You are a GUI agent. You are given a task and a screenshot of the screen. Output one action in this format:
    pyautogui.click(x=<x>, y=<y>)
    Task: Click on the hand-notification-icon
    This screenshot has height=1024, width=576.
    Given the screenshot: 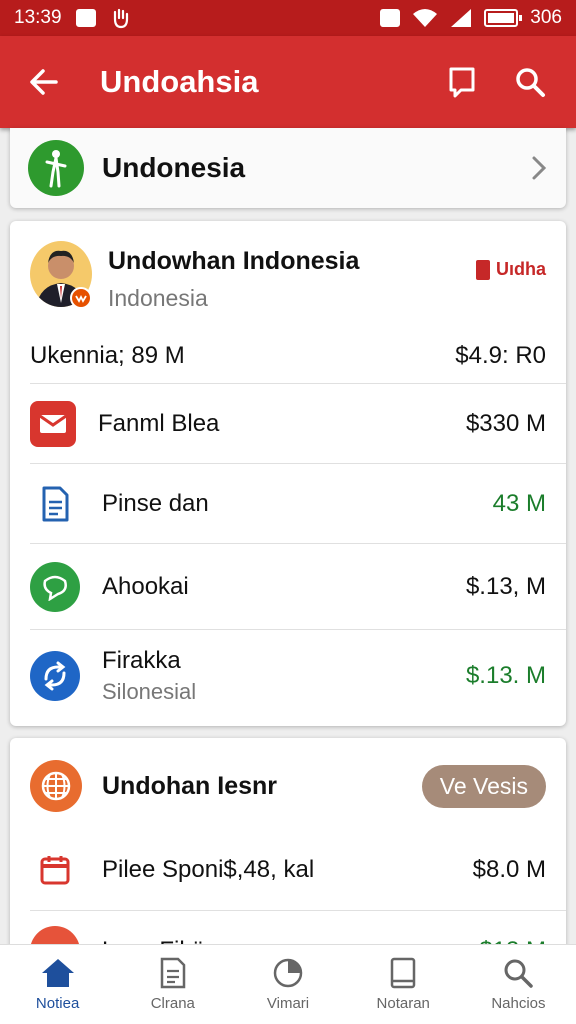 What is the action you would take?
    pyautogui.click(x=120, y=18)
    